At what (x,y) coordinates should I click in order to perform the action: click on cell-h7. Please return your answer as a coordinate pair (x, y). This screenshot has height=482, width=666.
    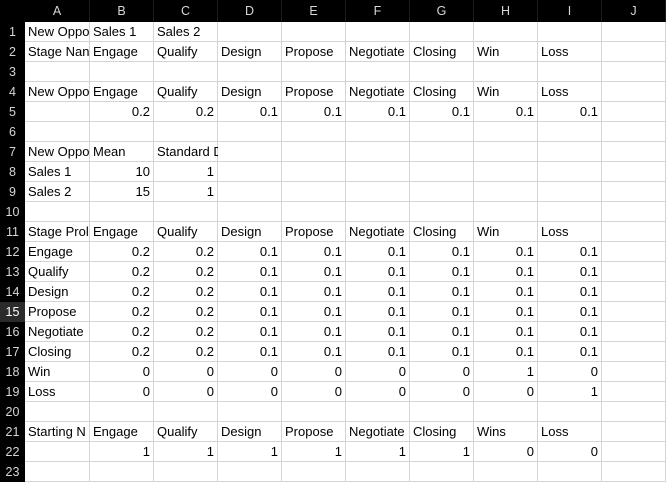
    Looking at the image, I should click on (506, 152).